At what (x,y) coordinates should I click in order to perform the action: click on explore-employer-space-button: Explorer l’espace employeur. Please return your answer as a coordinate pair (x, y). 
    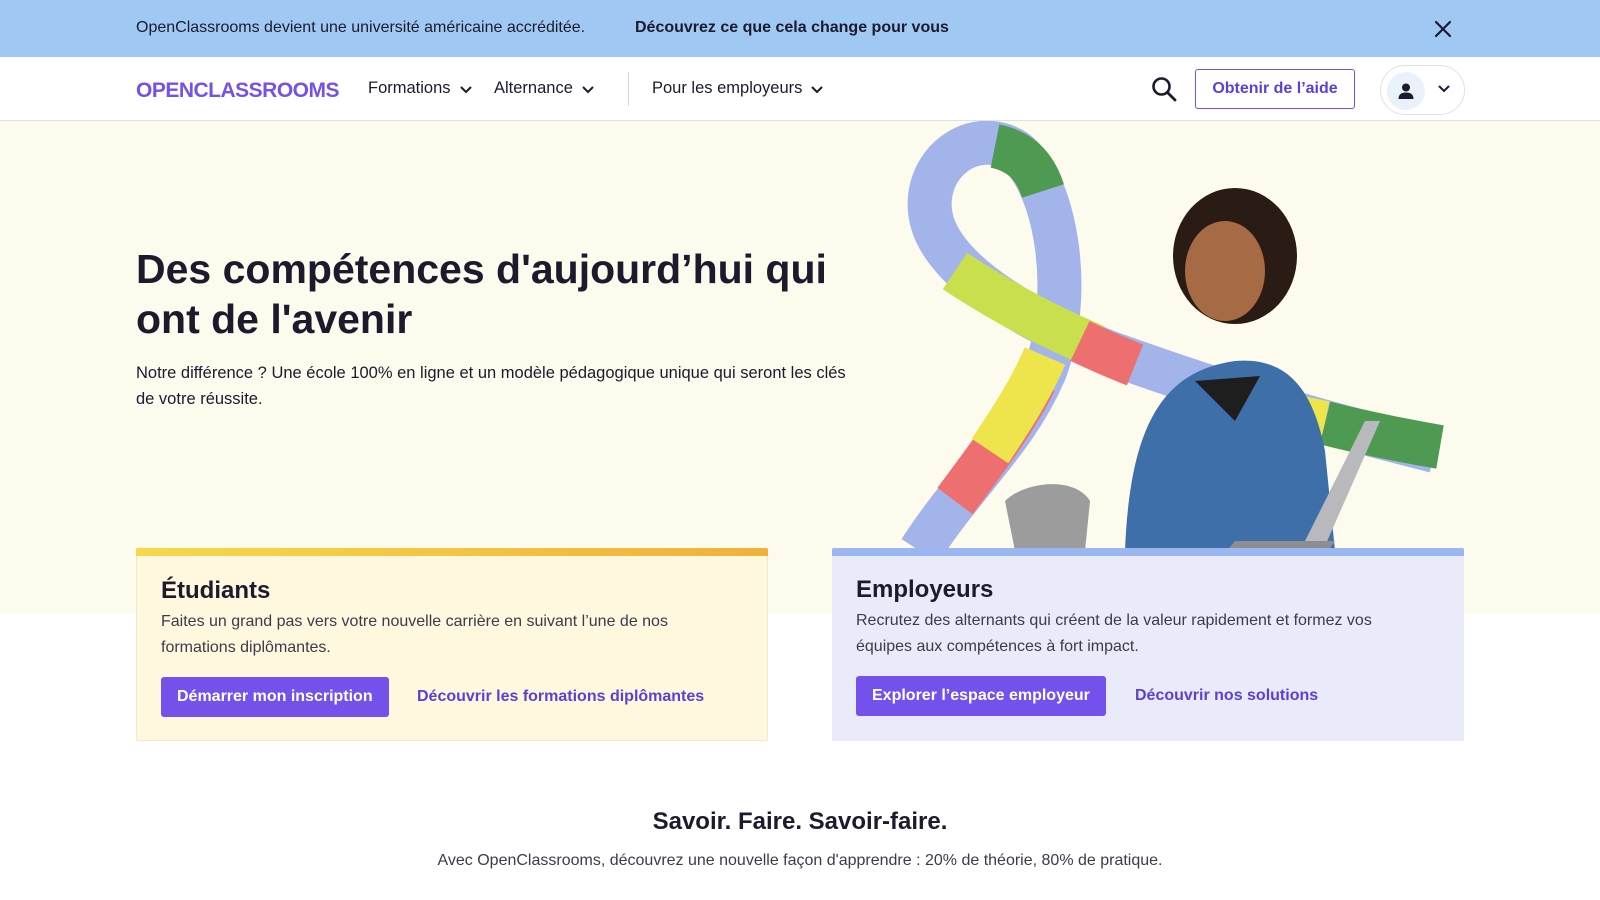
    Looking at the image, I should click on (981, 696).